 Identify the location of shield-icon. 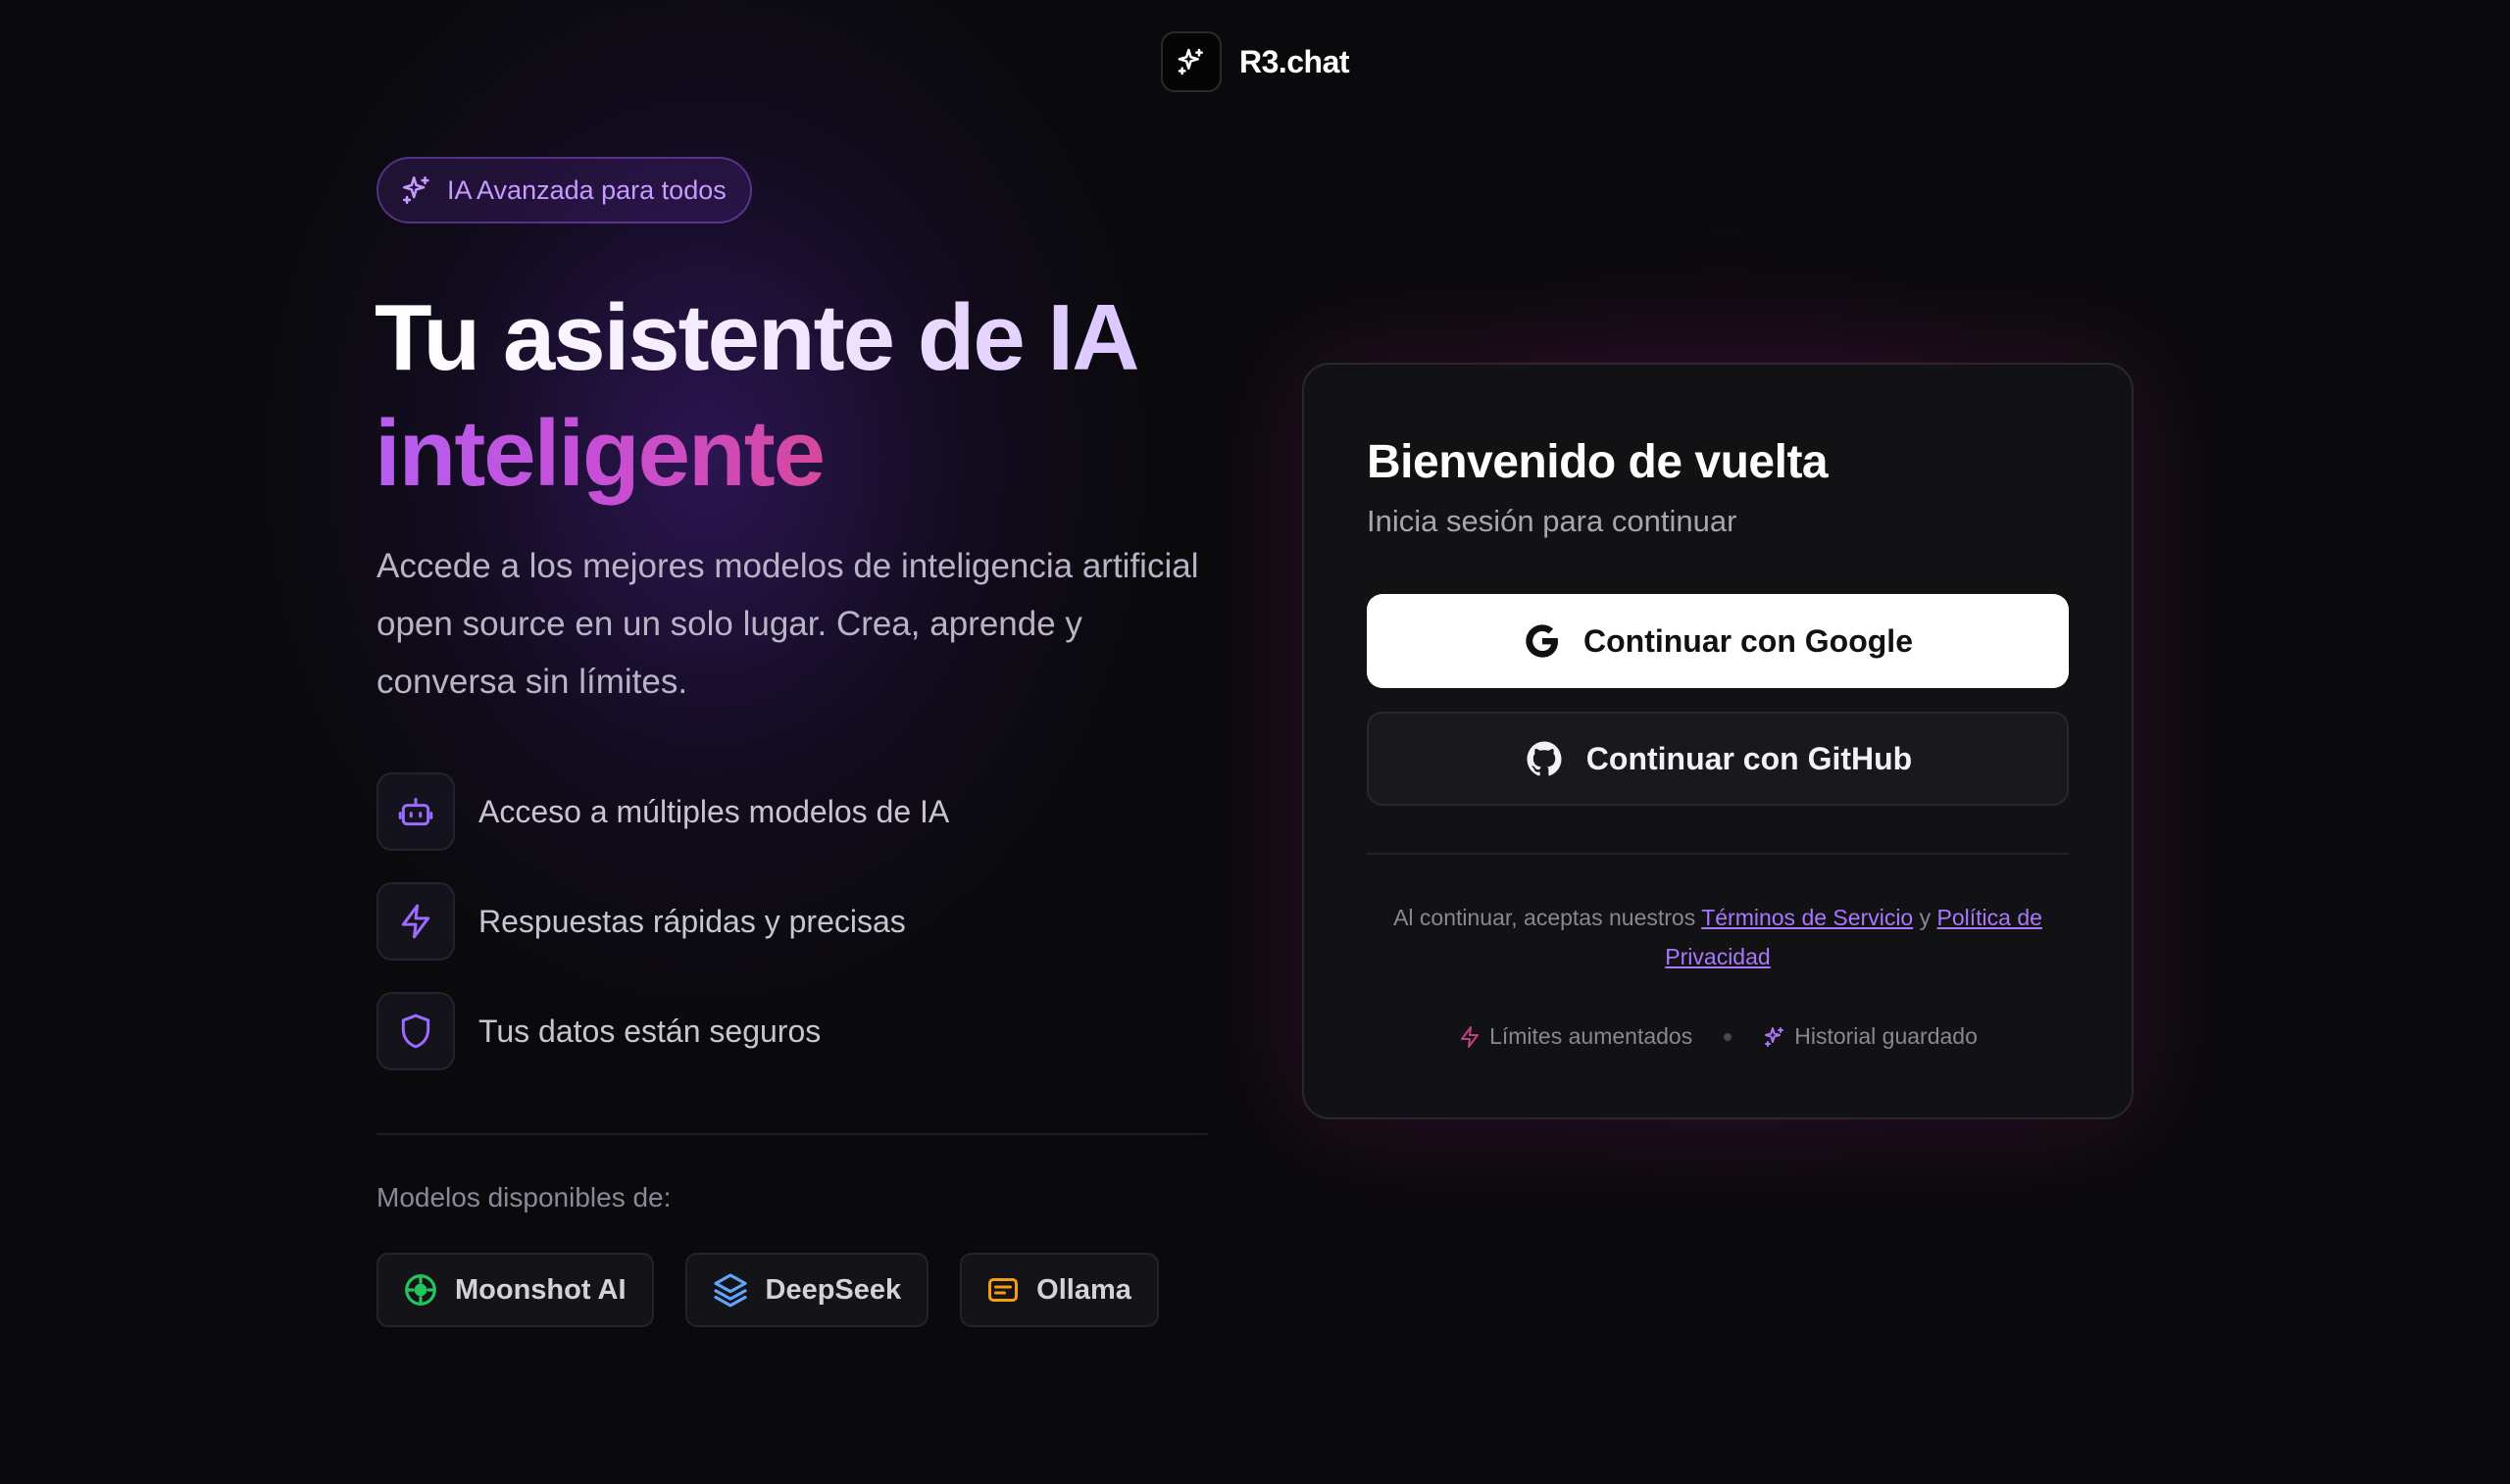
(415, 1031).